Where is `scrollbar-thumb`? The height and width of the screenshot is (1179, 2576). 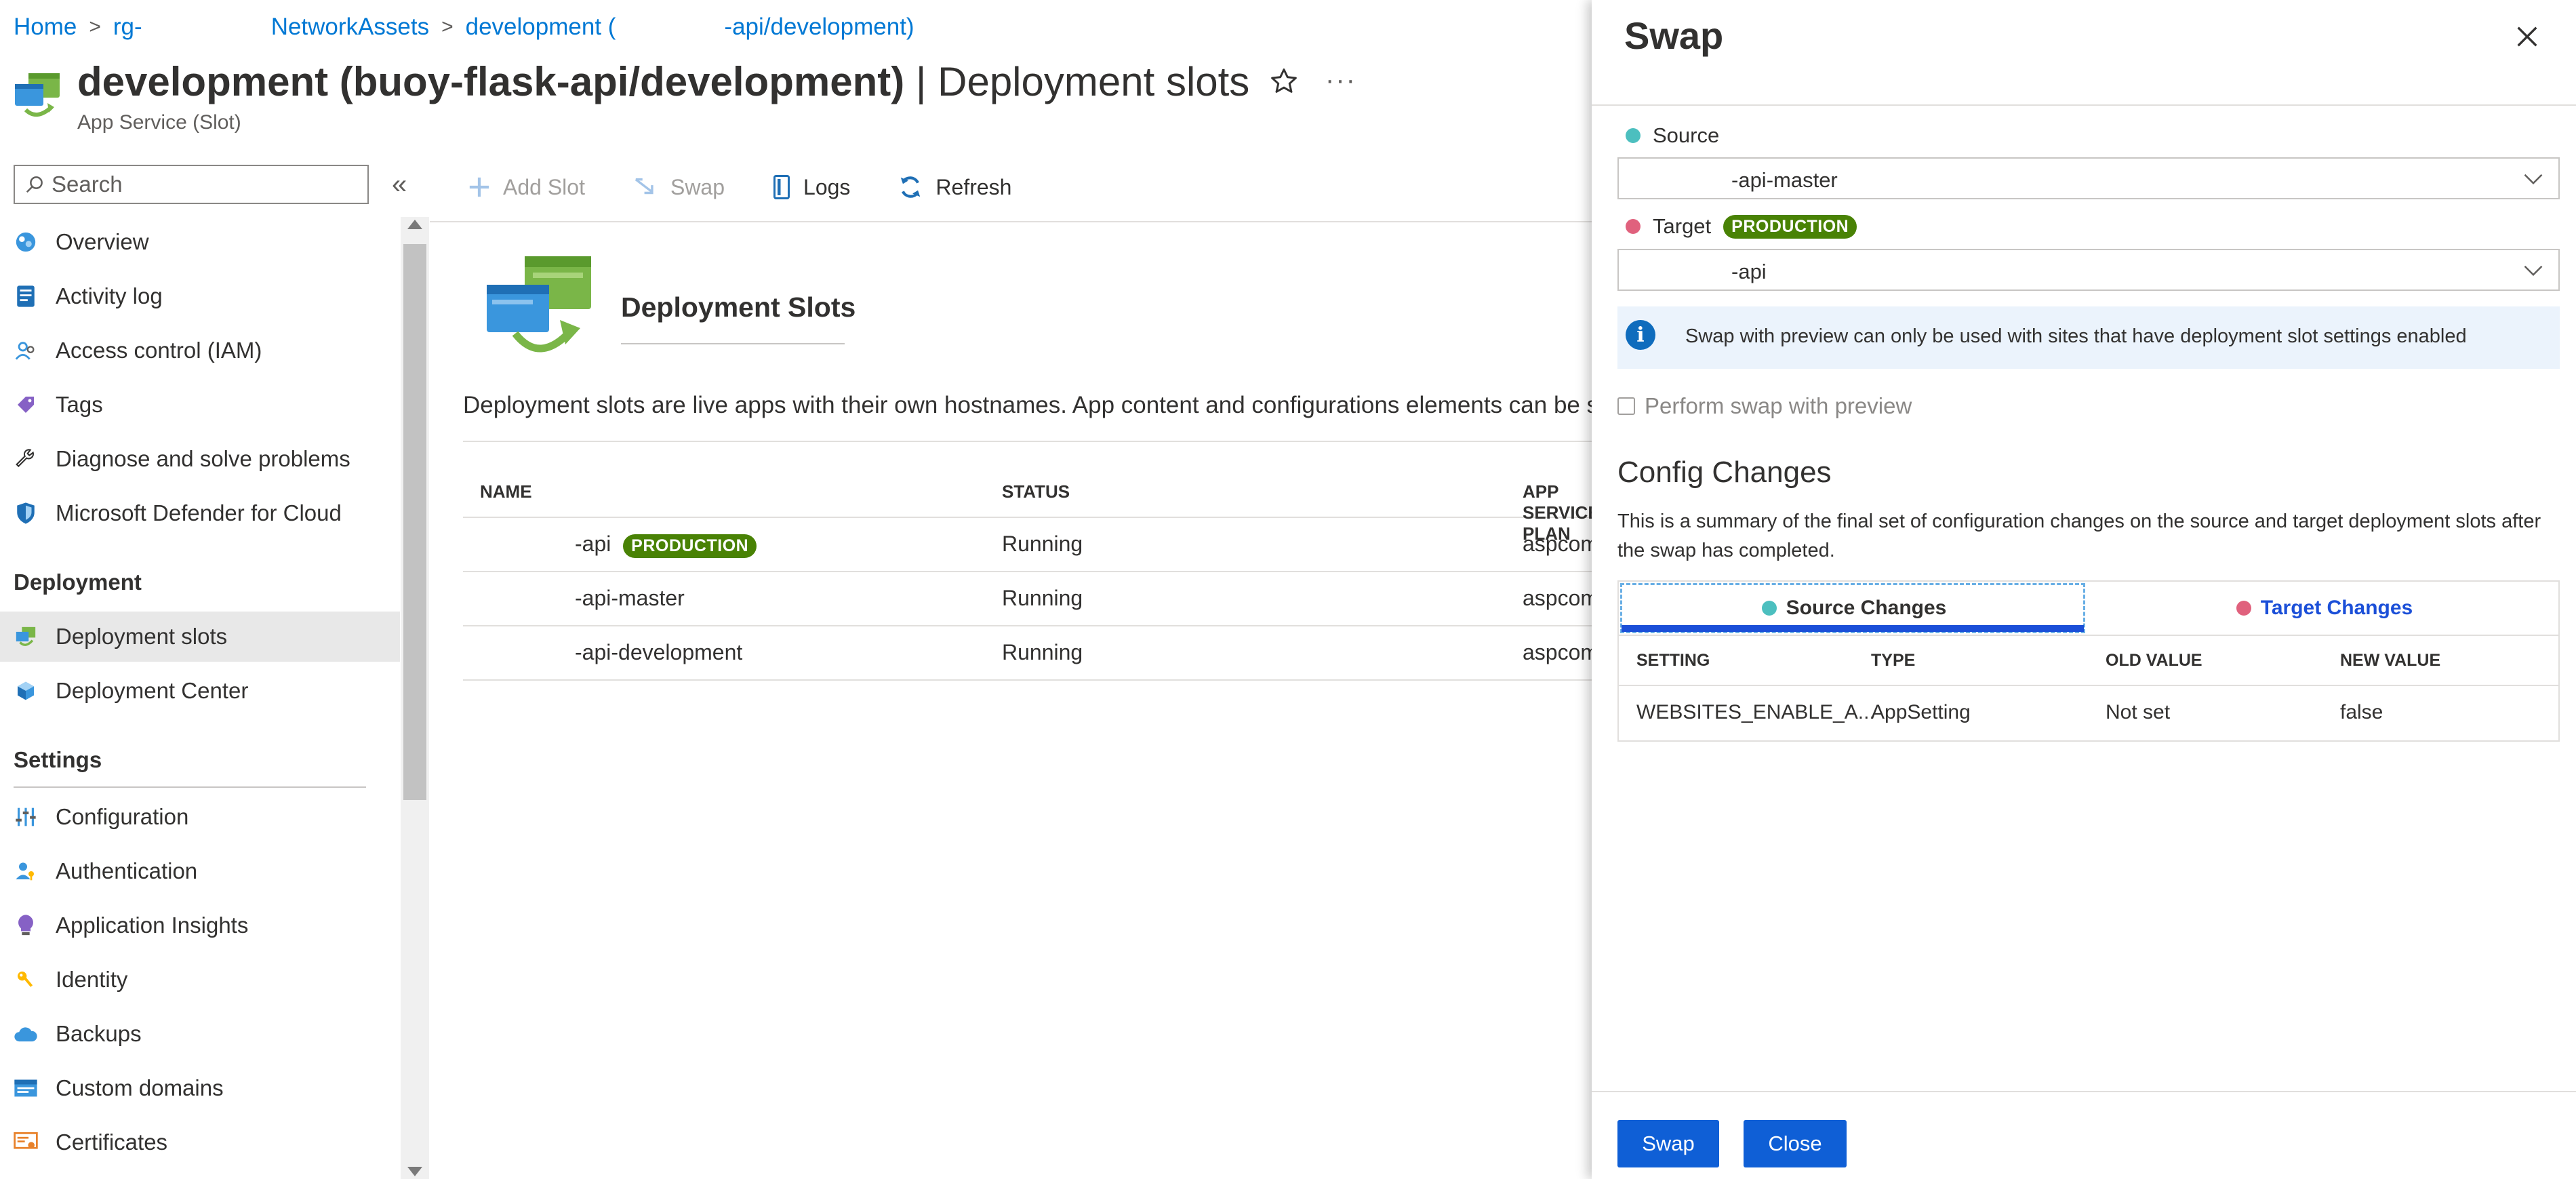 scrollbar-thumb is located at coordinates (414, 522).